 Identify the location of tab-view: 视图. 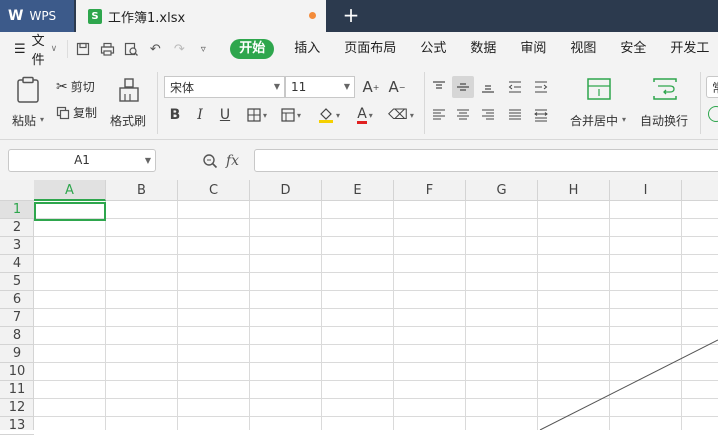
(583, 49).